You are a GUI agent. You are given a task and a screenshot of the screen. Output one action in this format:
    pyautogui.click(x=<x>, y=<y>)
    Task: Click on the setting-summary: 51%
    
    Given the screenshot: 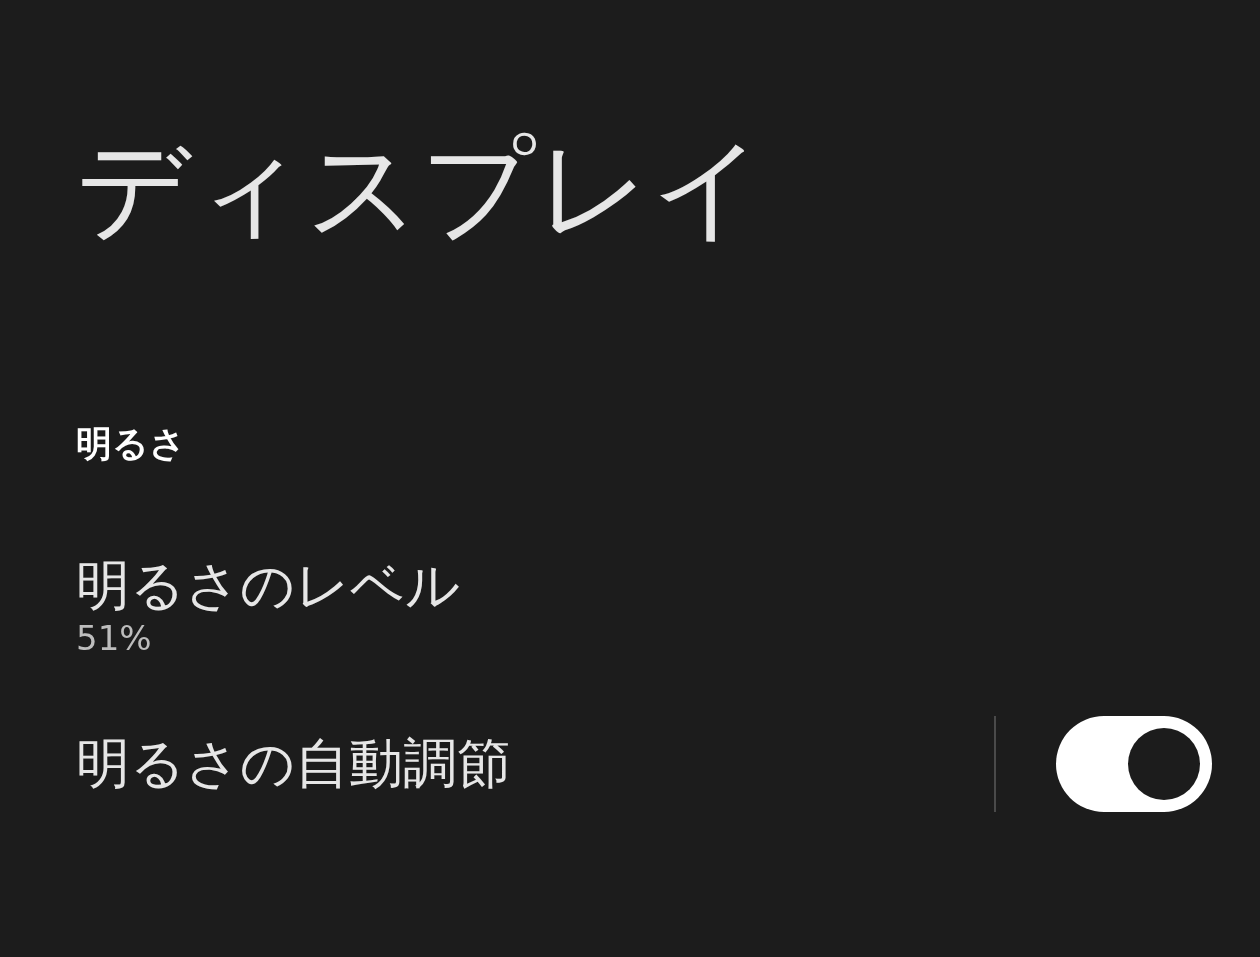 What is the action you would take?
    pyautogui.click(x=114, y=638)
    